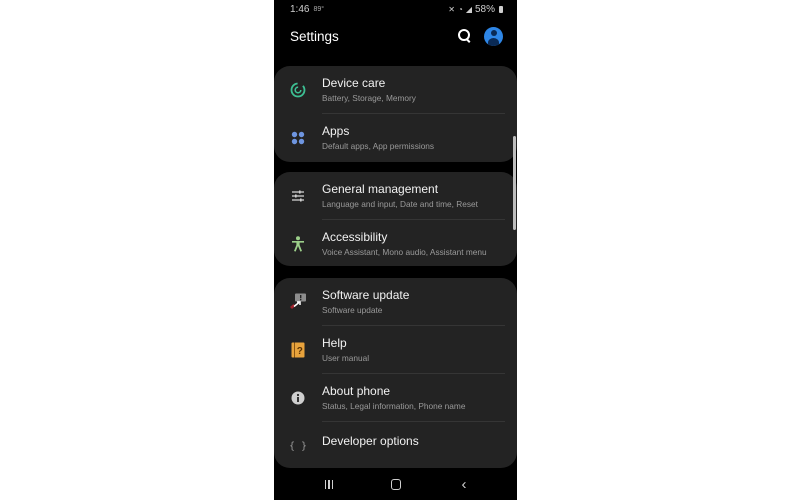 This screenshot has width=800, height=500. Describe the element at coordinates (298, 90) in the screenshot. I see `device-care-icon` at that location.